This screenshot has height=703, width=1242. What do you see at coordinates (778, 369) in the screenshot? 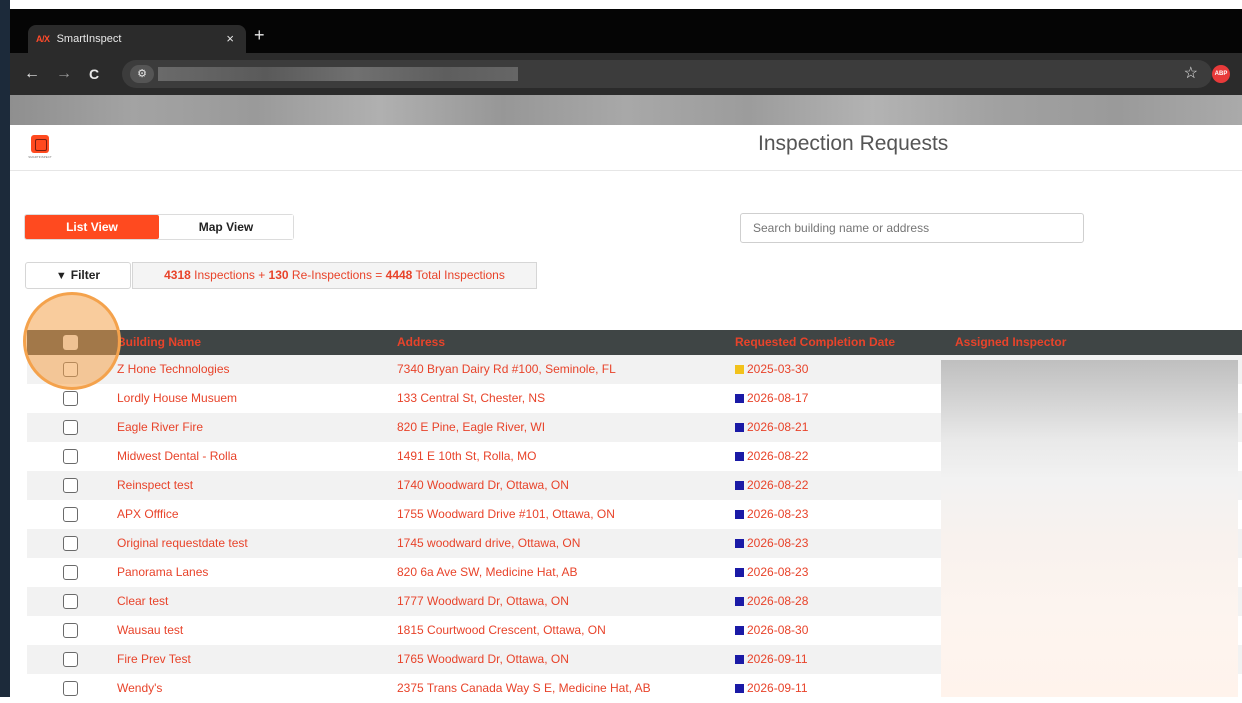
I see `date-value: 2025-03-30` at bounding box center [778, 369].